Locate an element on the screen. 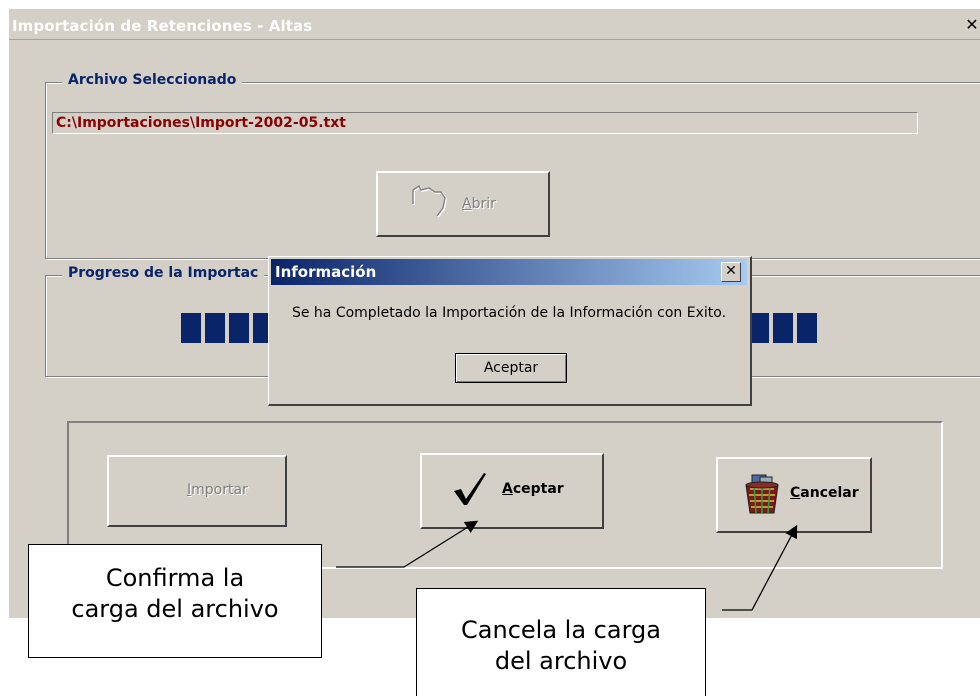 The image size is (980, 696). accept-button: Aceptar is located at coordinates (512, 491).